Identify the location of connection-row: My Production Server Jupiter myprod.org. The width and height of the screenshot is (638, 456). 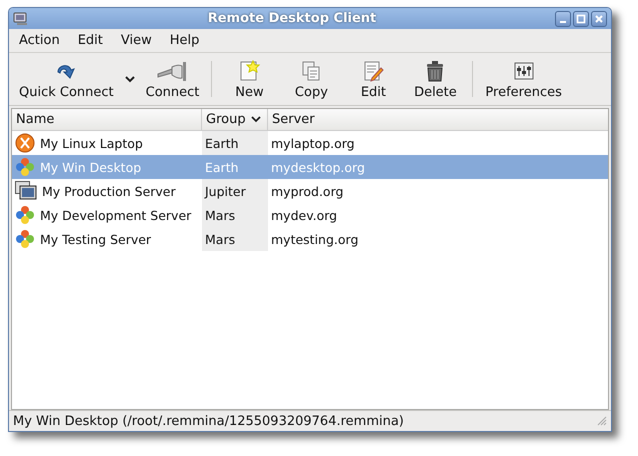
(310, 191).